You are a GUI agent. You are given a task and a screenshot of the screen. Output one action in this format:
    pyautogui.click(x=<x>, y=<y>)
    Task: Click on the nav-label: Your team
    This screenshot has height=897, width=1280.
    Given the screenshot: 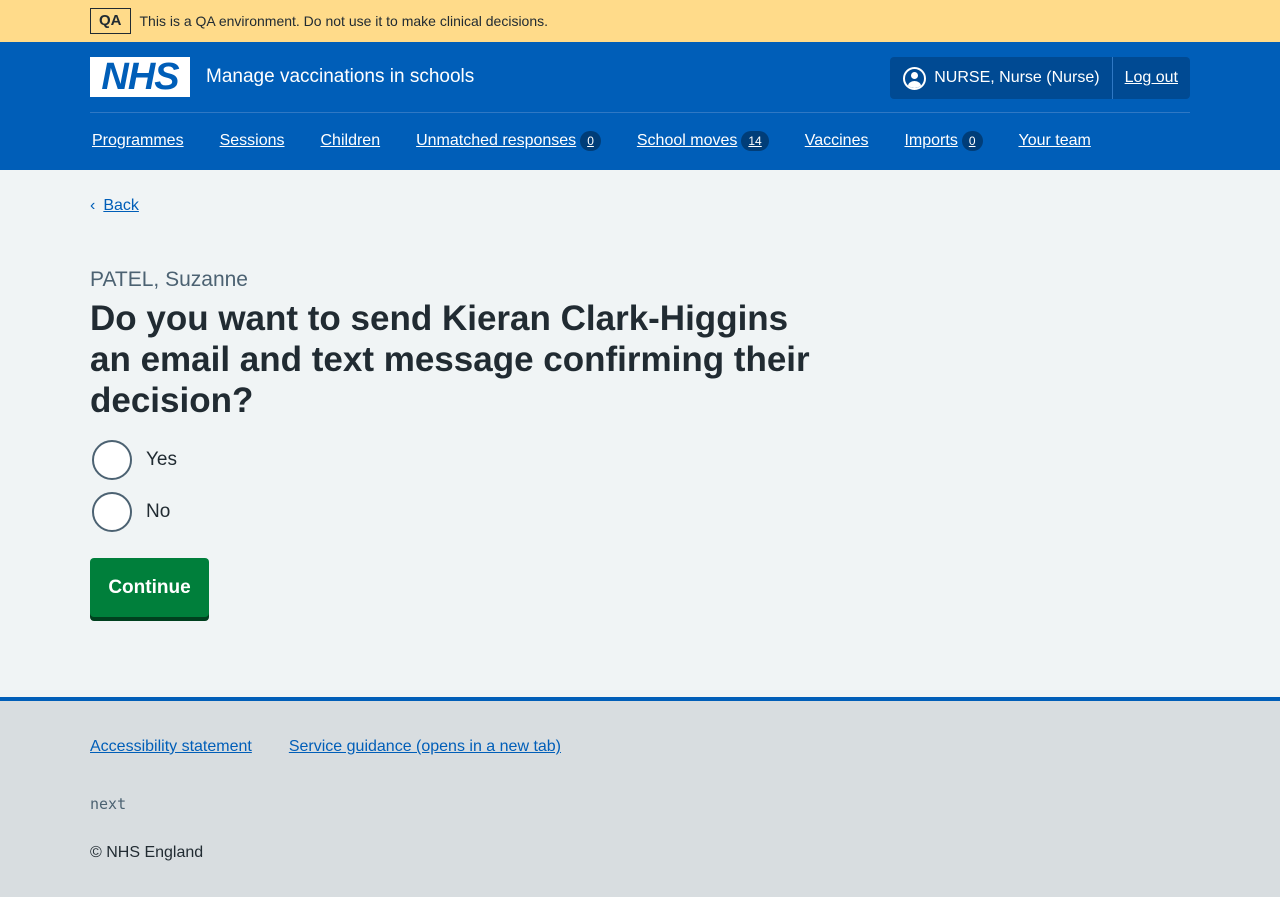 What is the action you would take?
    pyautogui.click(x=1054, y=140)
    